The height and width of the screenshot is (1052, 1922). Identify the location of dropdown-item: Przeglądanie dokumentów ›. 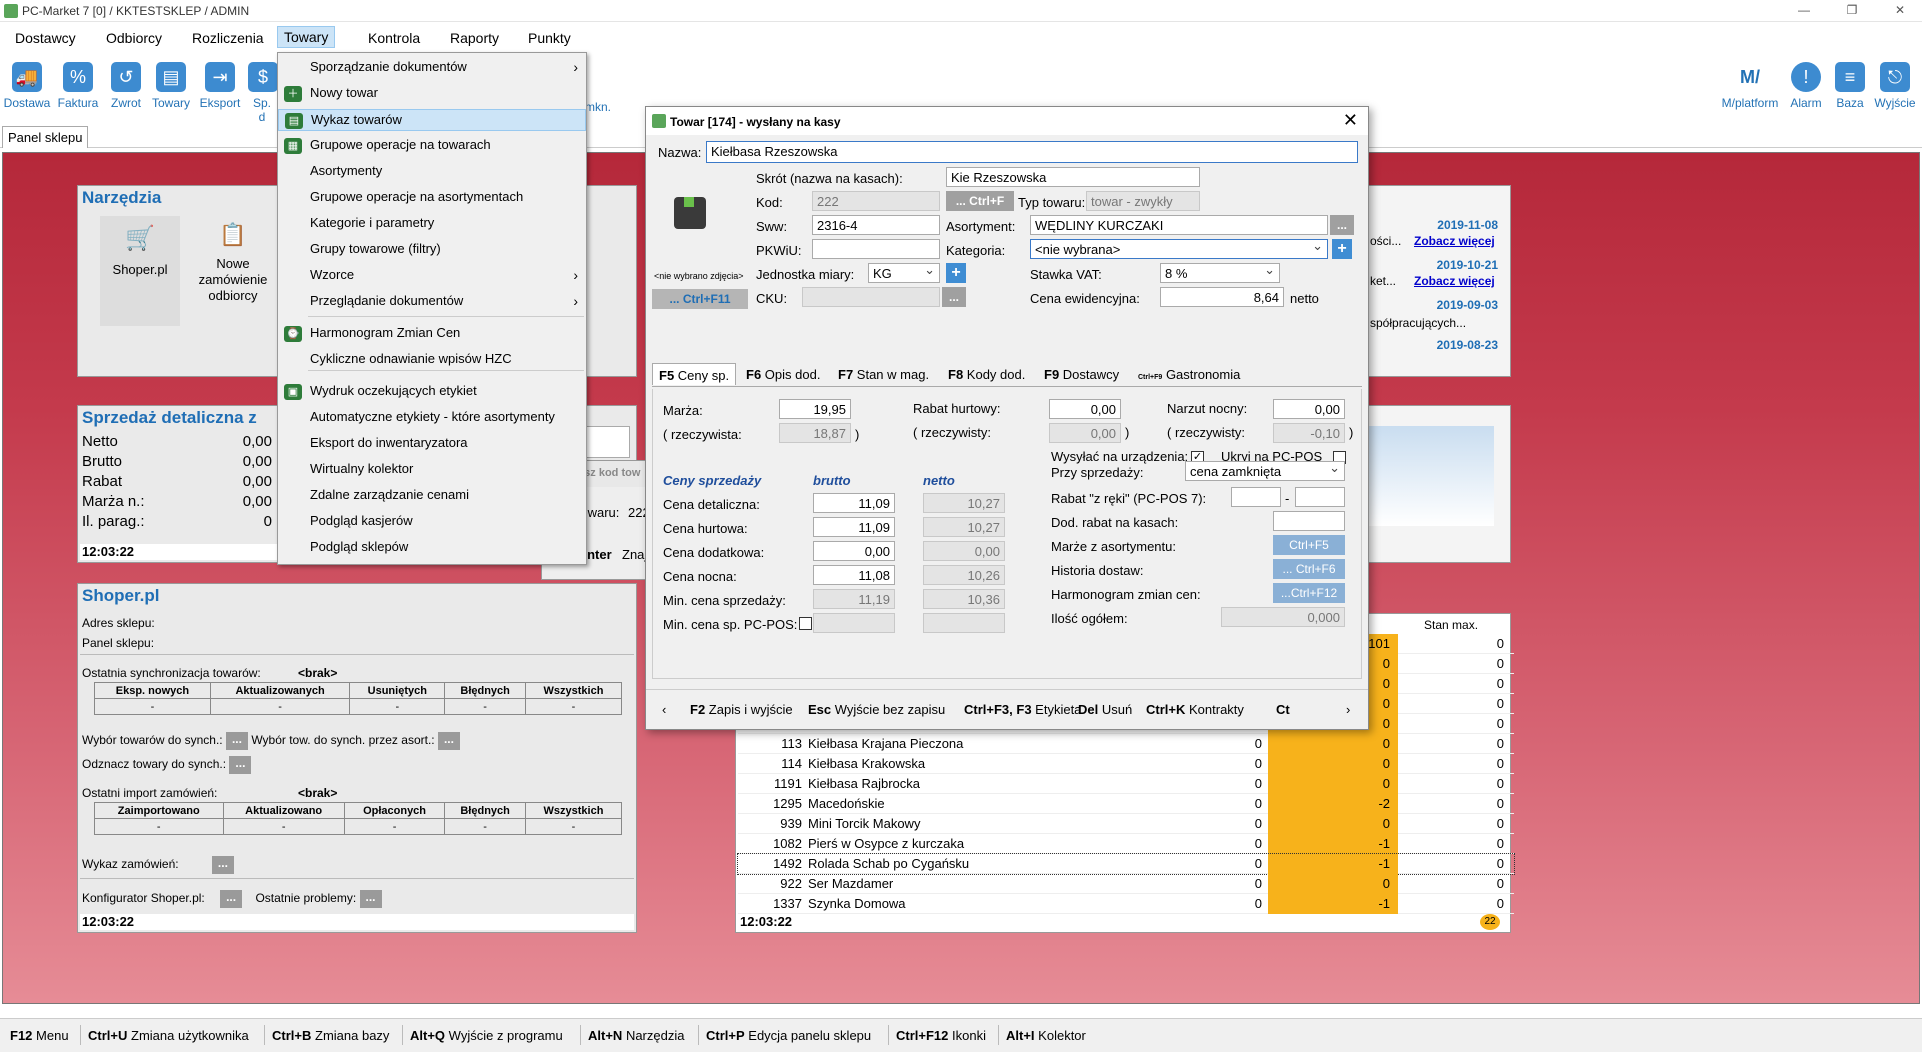
(432, 302).